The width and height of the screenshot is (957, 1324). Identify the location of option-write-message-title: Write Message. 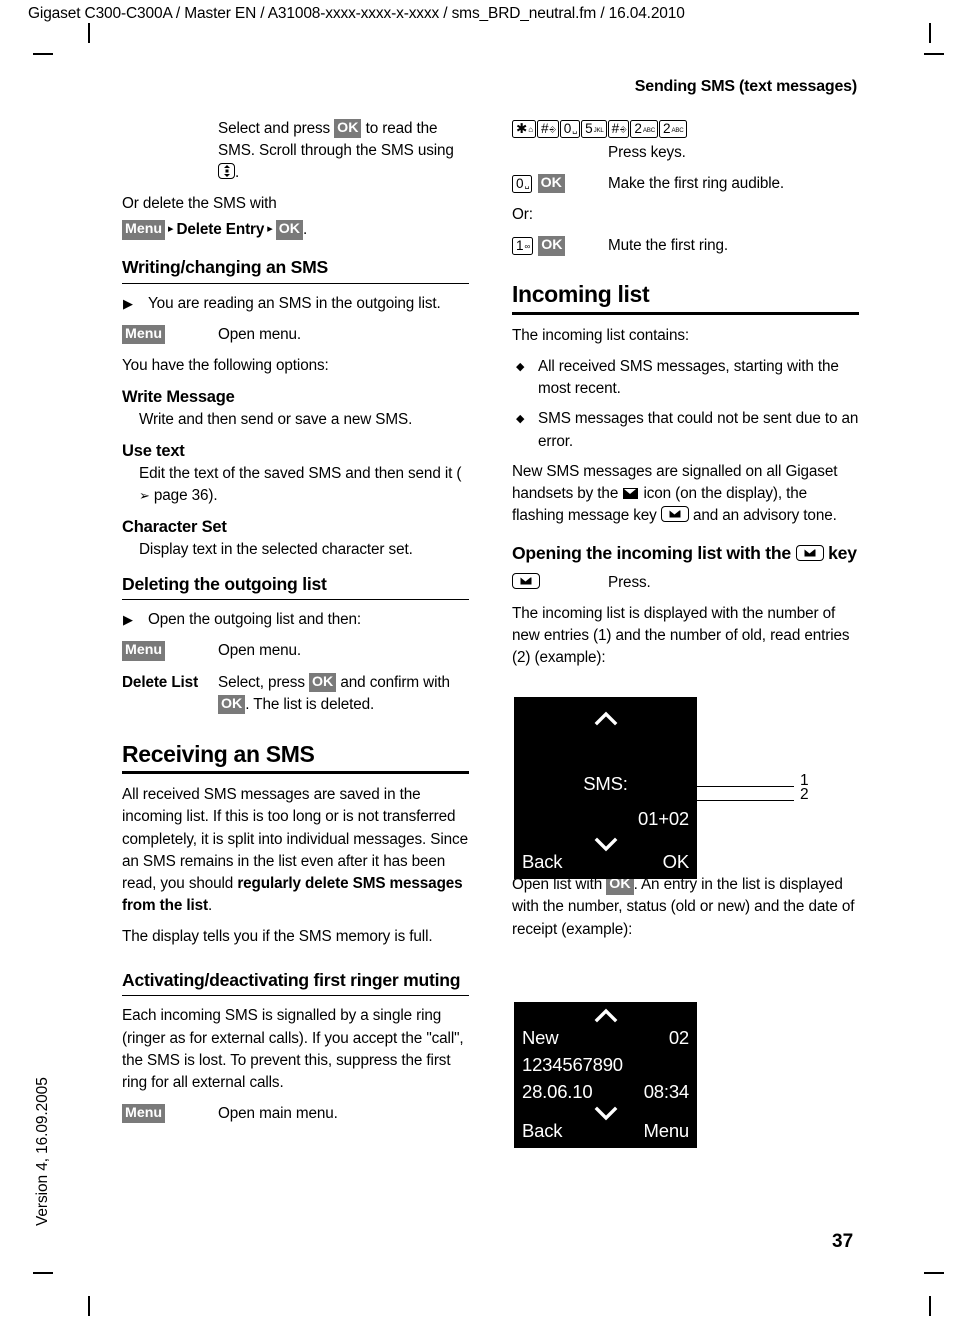
(178, 397).